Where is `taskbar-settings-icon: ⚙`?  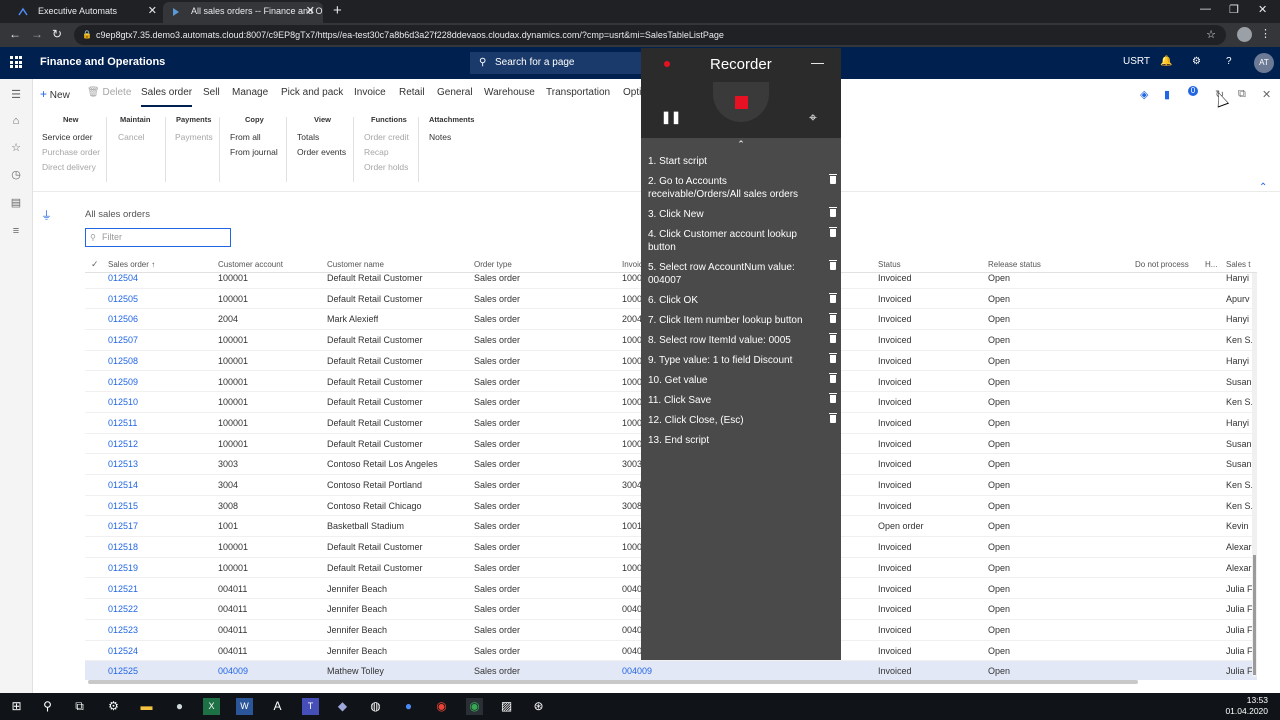 taskbar-settings-icon: ⚙ is located at coordinates (113, 706).